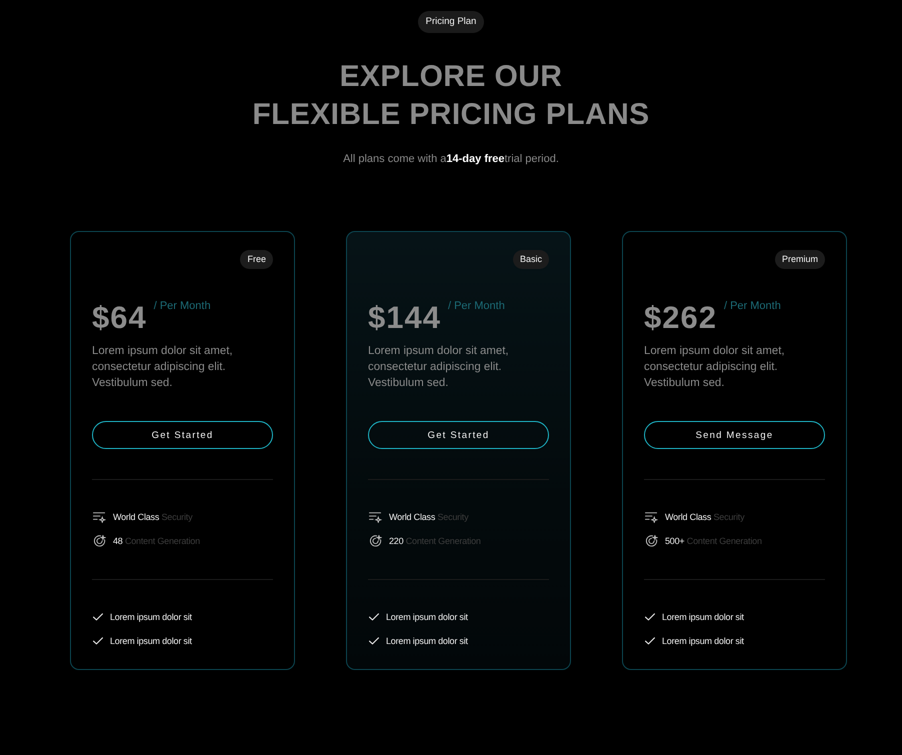  Describe the element at coordinates (435, 541) in the screenshot. I see `feature-label: 220 Content Generation` at that location.